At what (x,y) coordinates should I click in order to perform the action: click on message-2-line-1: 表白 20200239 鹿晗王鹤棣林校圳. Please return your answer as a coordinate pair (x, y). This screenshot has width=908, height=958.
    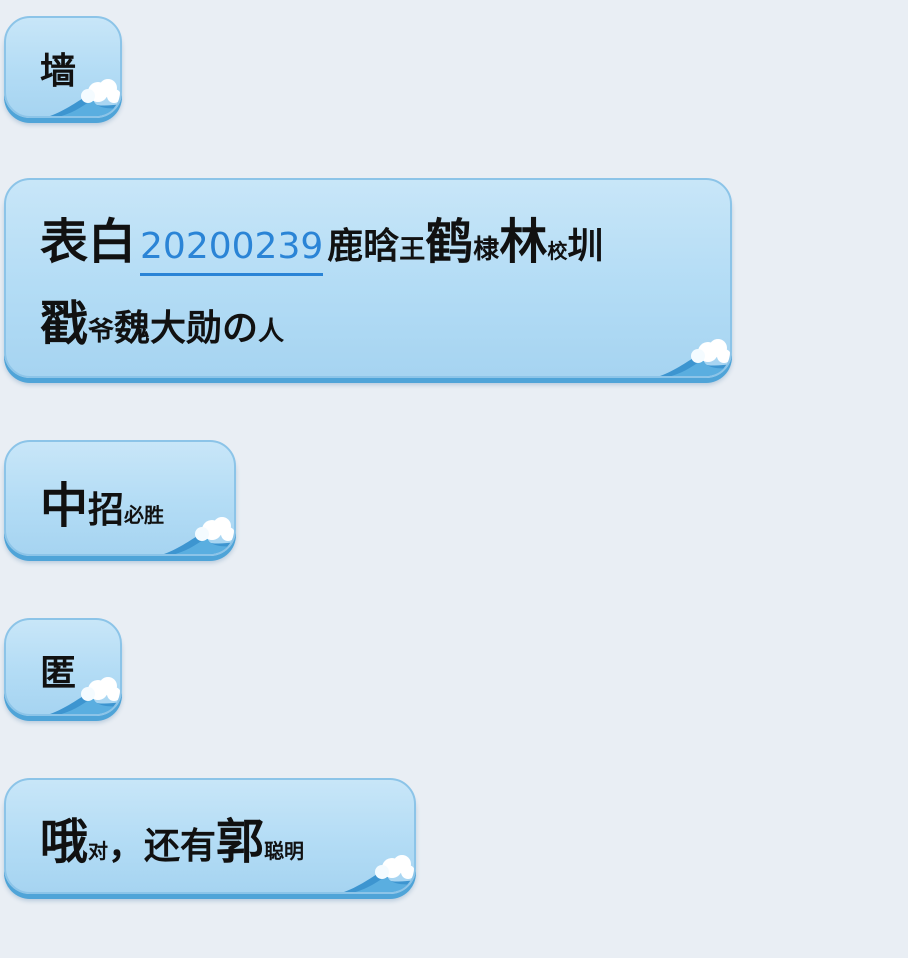
    Looking at the image, I should click on (322, 239).